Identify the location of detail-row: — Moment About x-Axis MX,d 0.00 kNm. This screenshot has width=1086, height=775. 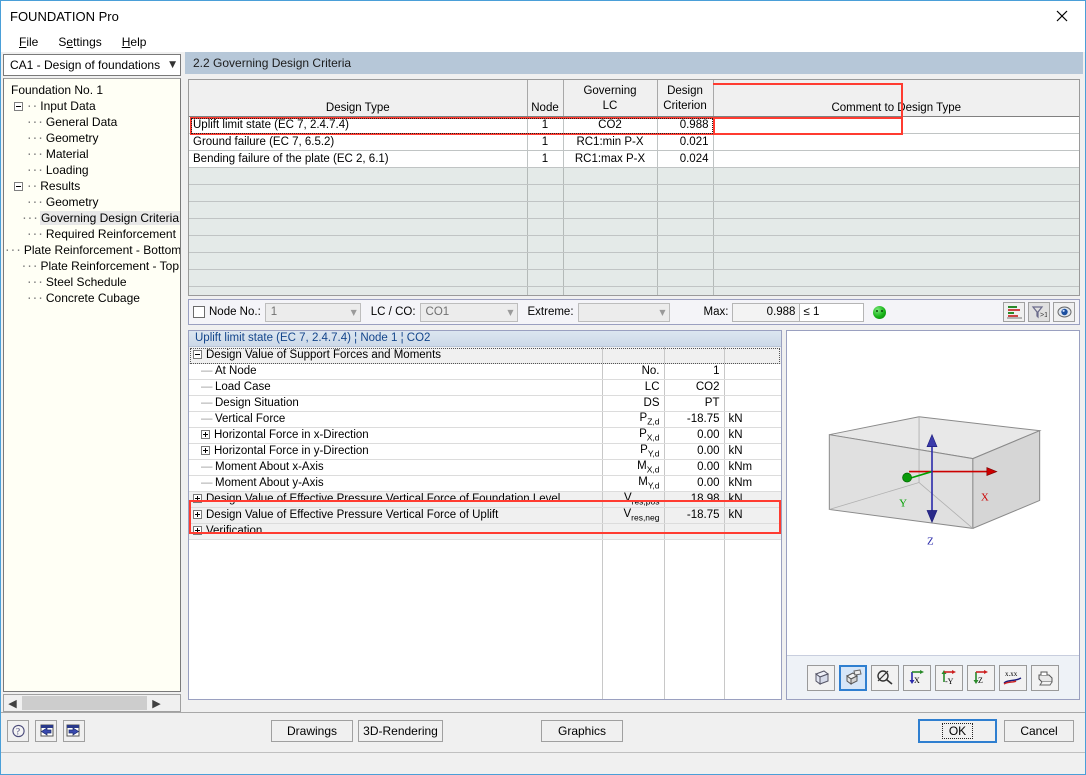
(485, 467).